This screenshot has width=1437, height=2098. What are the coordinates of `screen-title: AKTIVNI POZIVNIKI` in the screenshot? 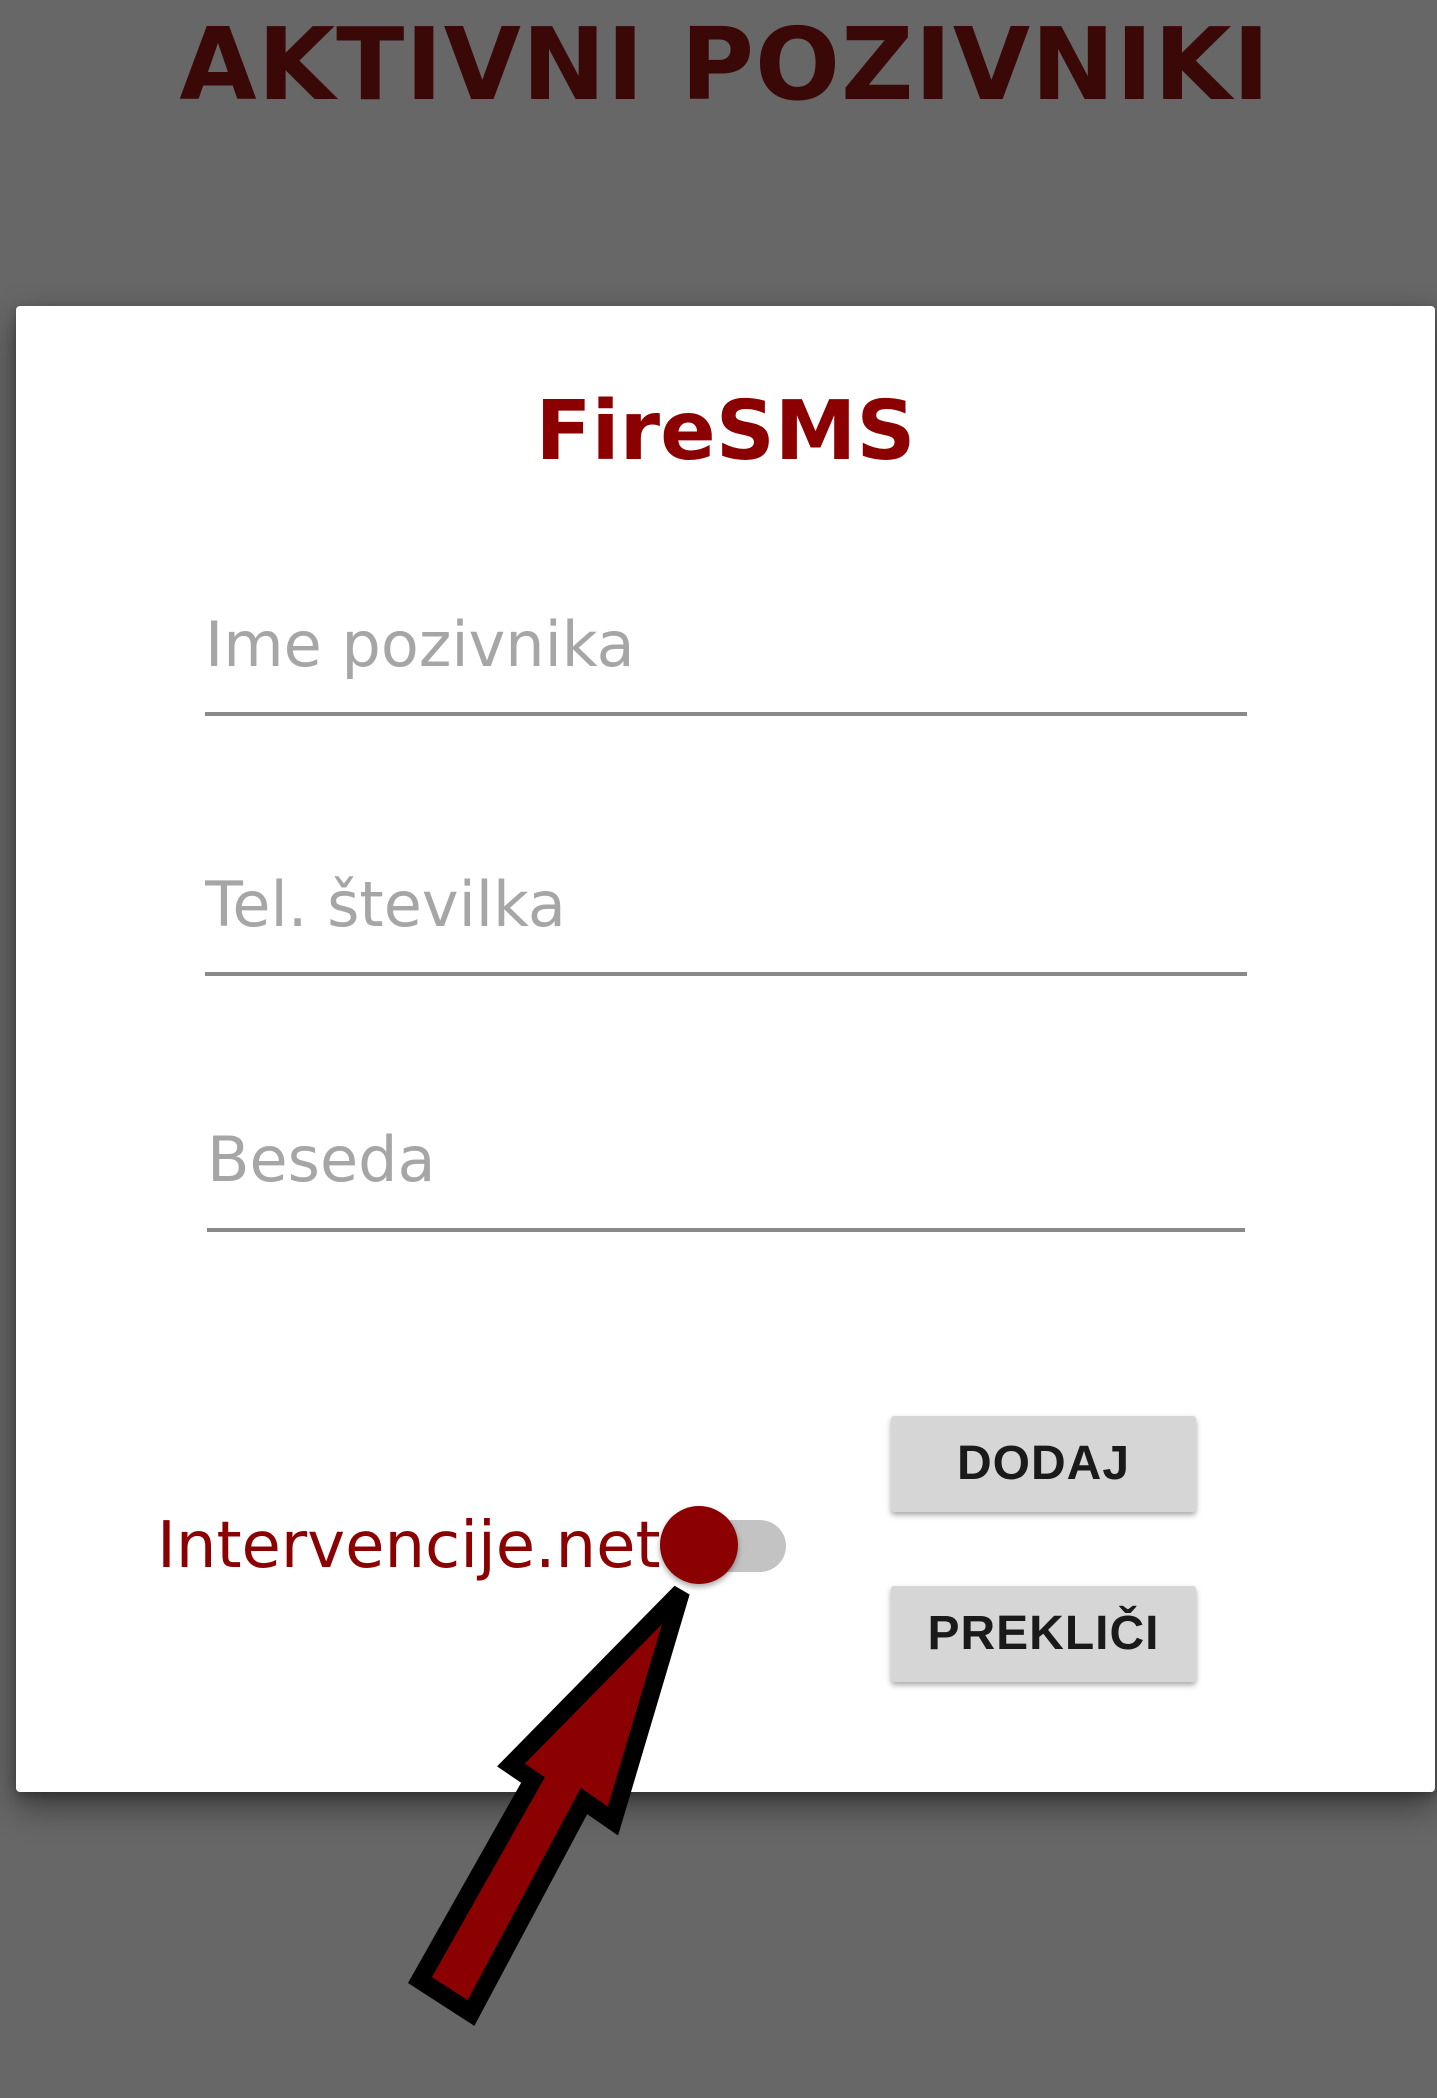 It's located at (725, 64).